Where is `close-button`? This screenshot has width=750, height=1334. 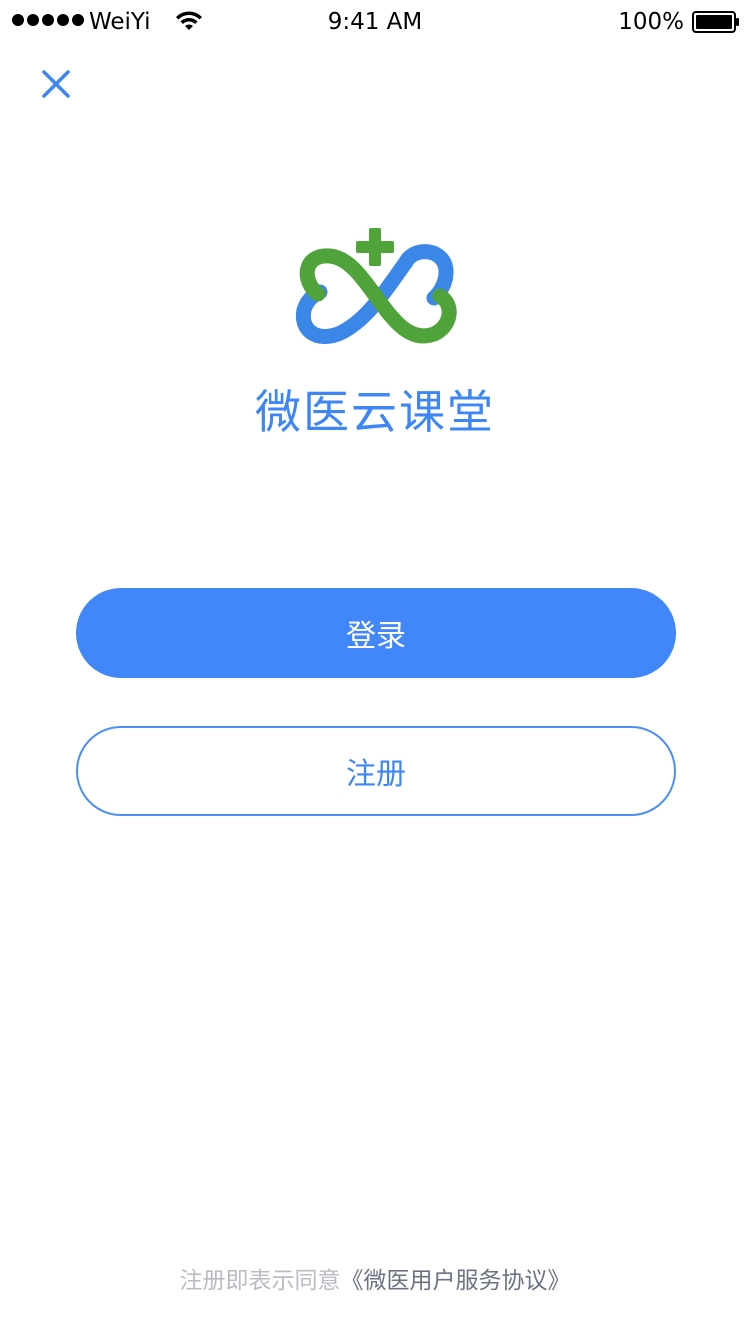 close-button is located at coordinates (56, 84).